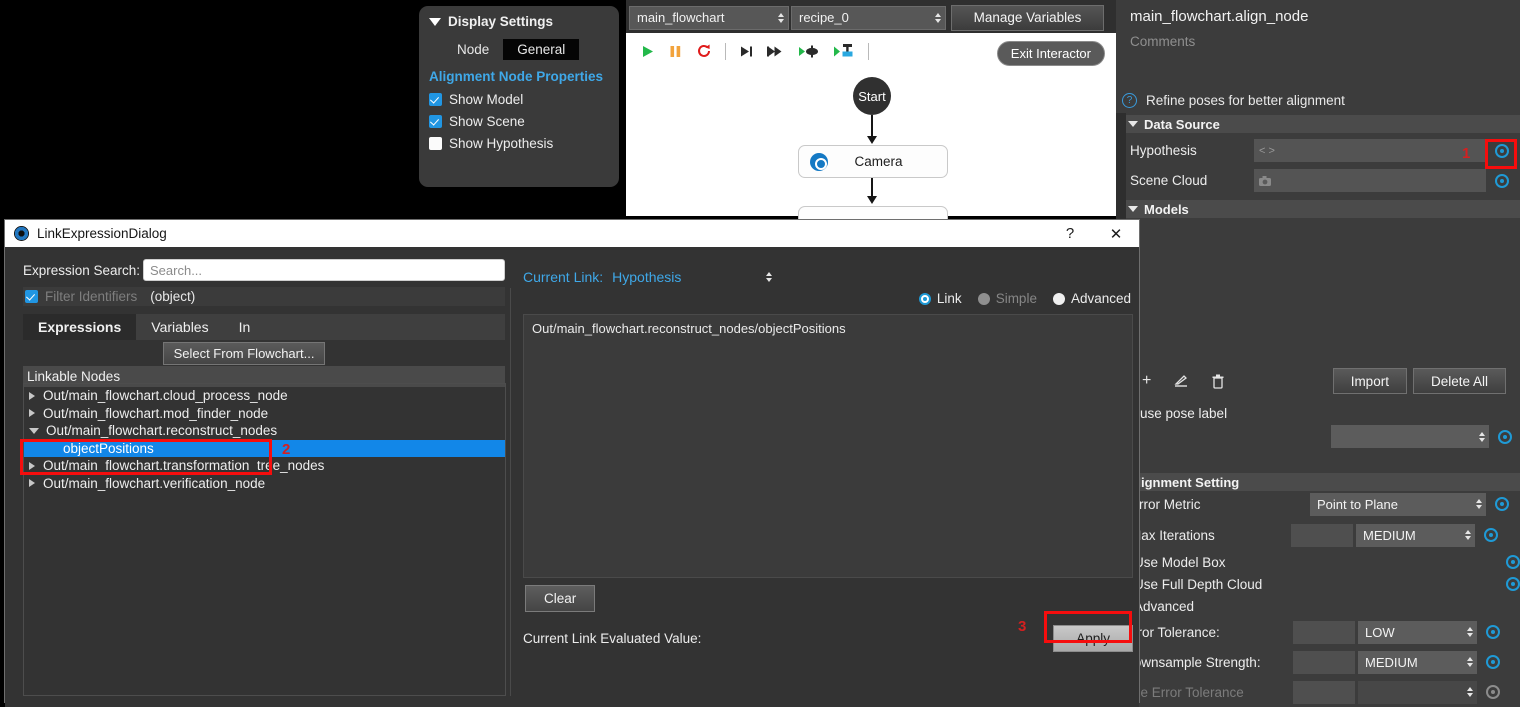 This screenshot has height=707, width=1520. Describe the element at coordinates (746, 51) in the screenshot. I see `step-into-icon` at that location.